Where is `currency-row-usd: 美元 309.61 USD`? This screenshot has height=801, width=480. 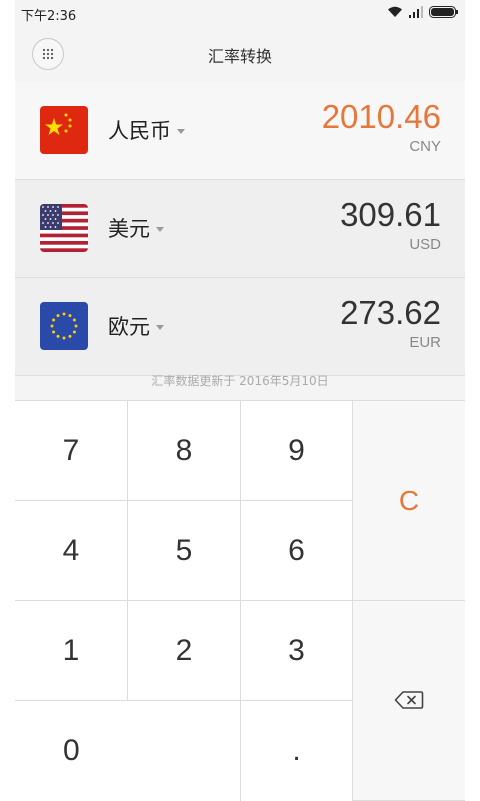
currency-row-usd: 美元 309.61 USD is located at coordinates (240, 229).